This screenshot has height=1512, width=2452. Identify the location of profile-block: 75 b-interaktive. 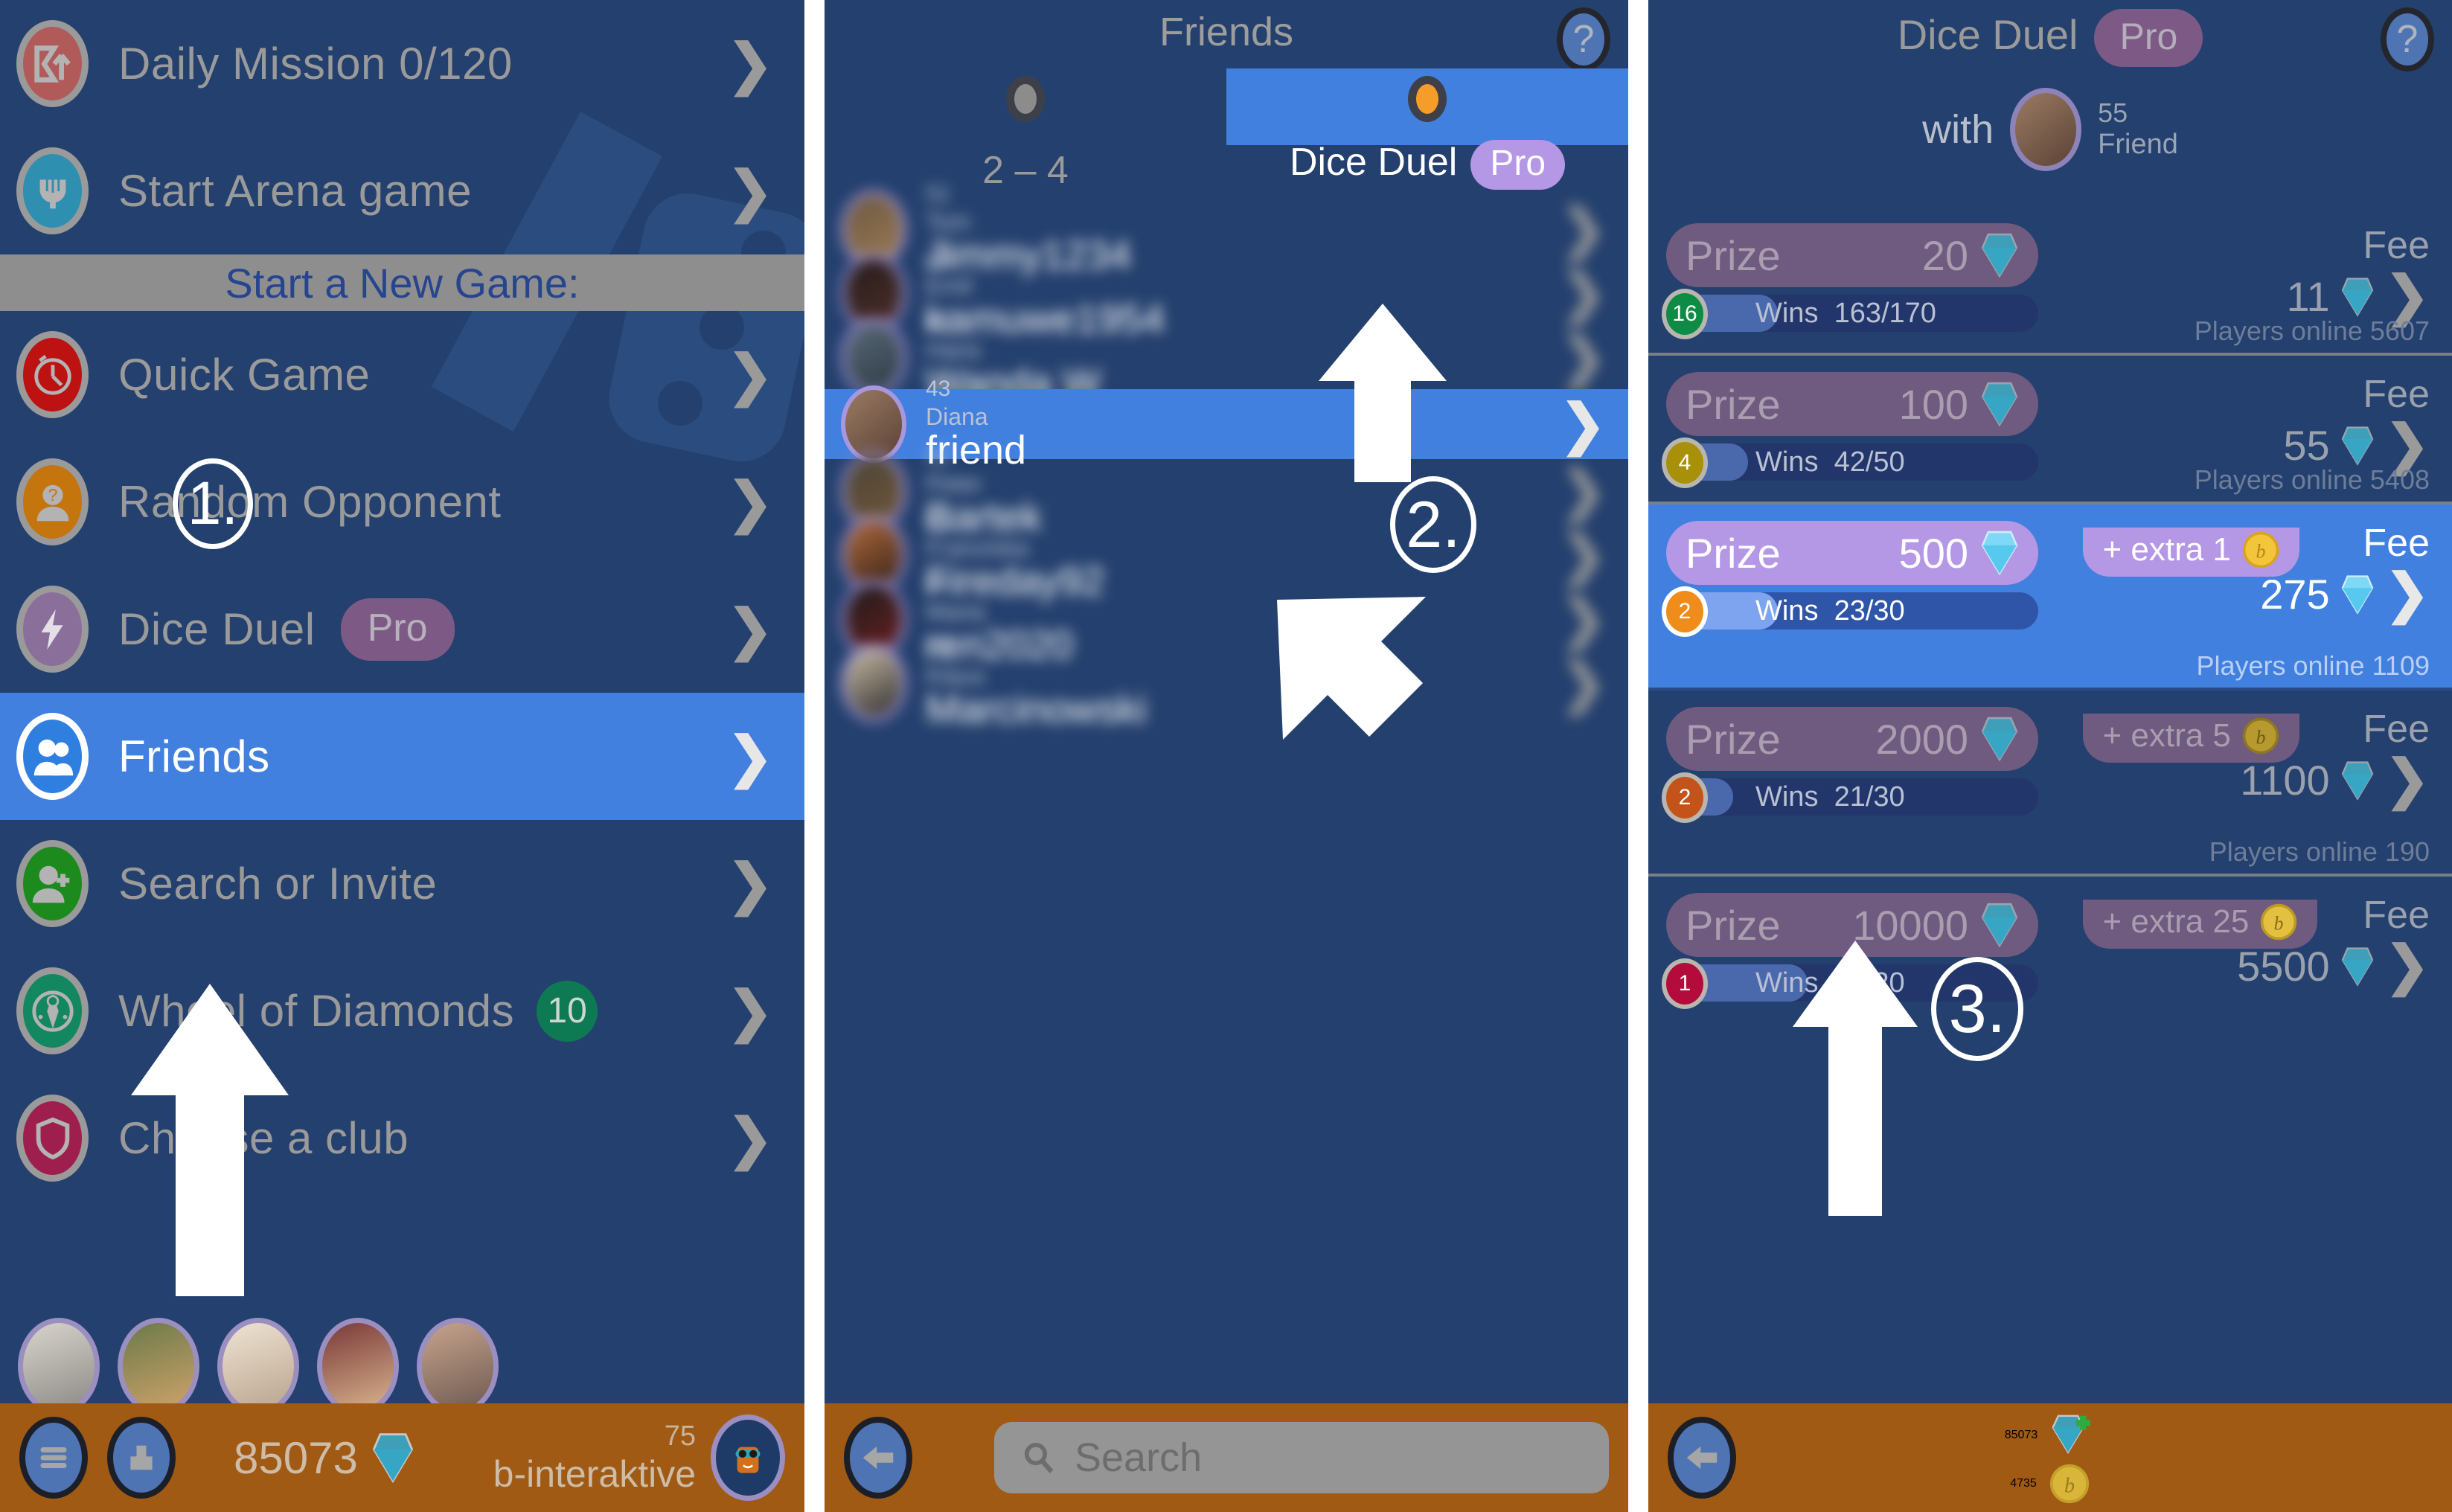
(639, 1458).